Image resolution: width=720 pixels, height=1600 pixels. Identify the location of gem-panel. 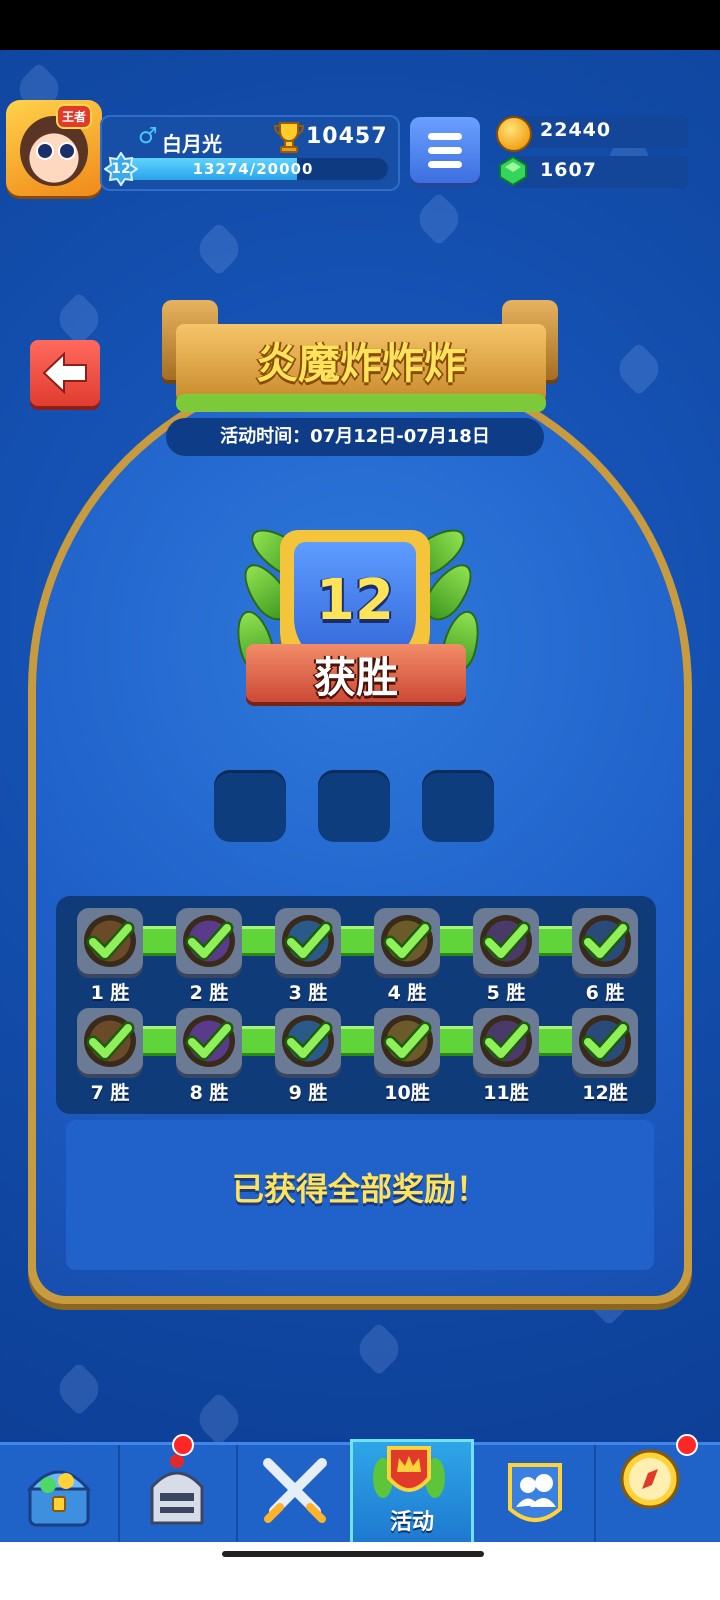
(599, 172).